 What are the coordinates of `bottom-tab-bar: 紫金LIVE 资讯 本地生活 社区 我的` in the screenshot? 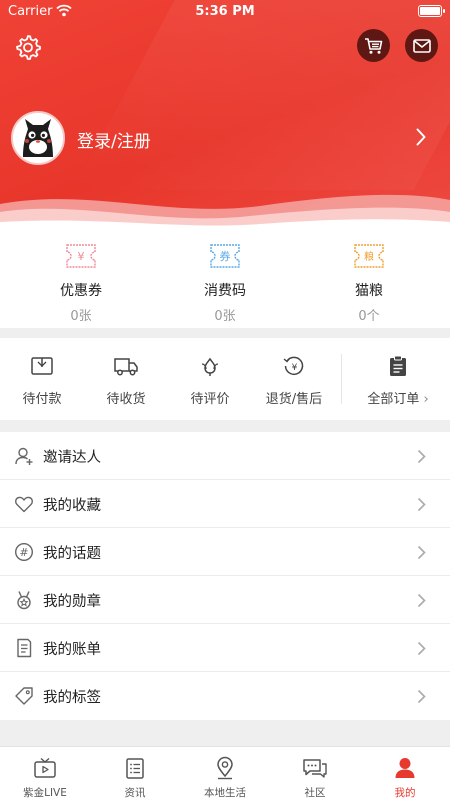 It's located at (225, 773).